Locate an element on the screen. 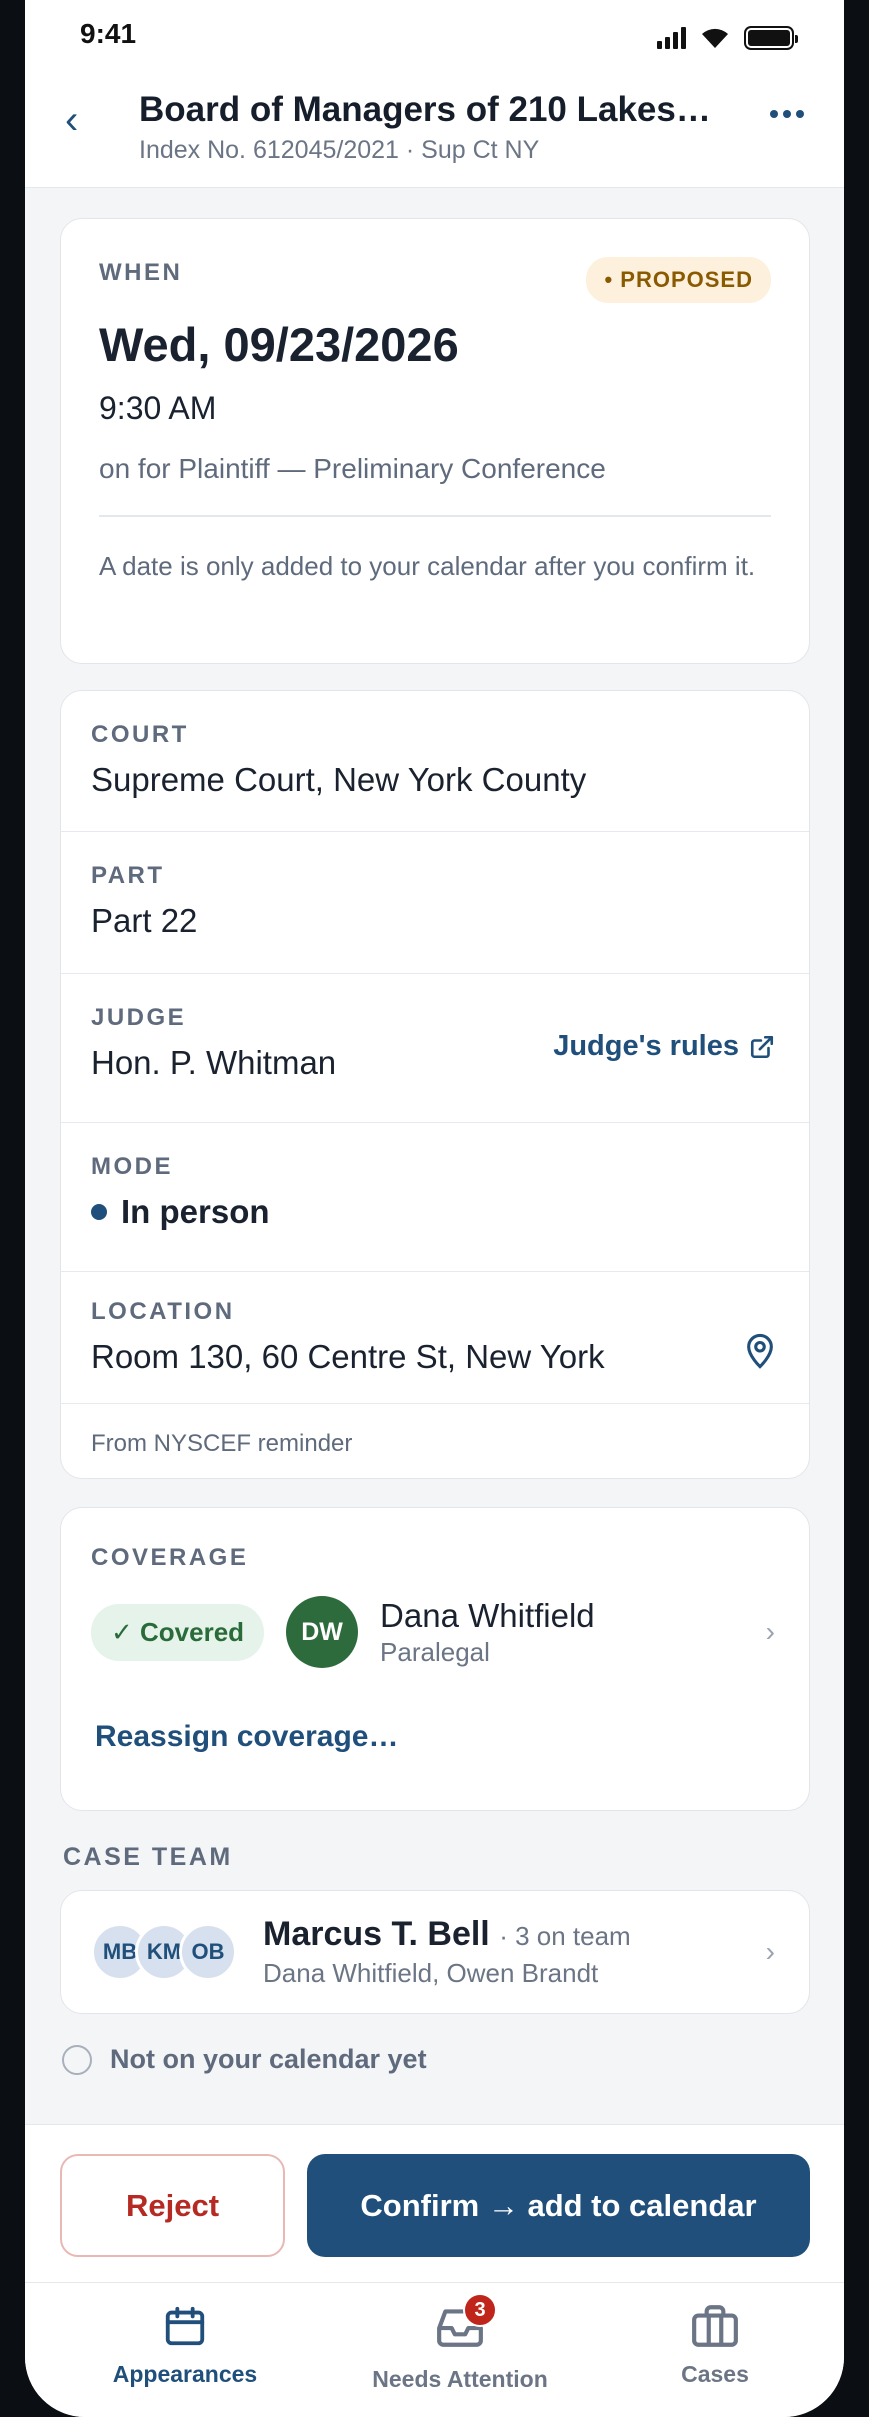 This screenshot has width=869, height=2417. assignee-role: Paralegal is located at coordinates (435, 1651).